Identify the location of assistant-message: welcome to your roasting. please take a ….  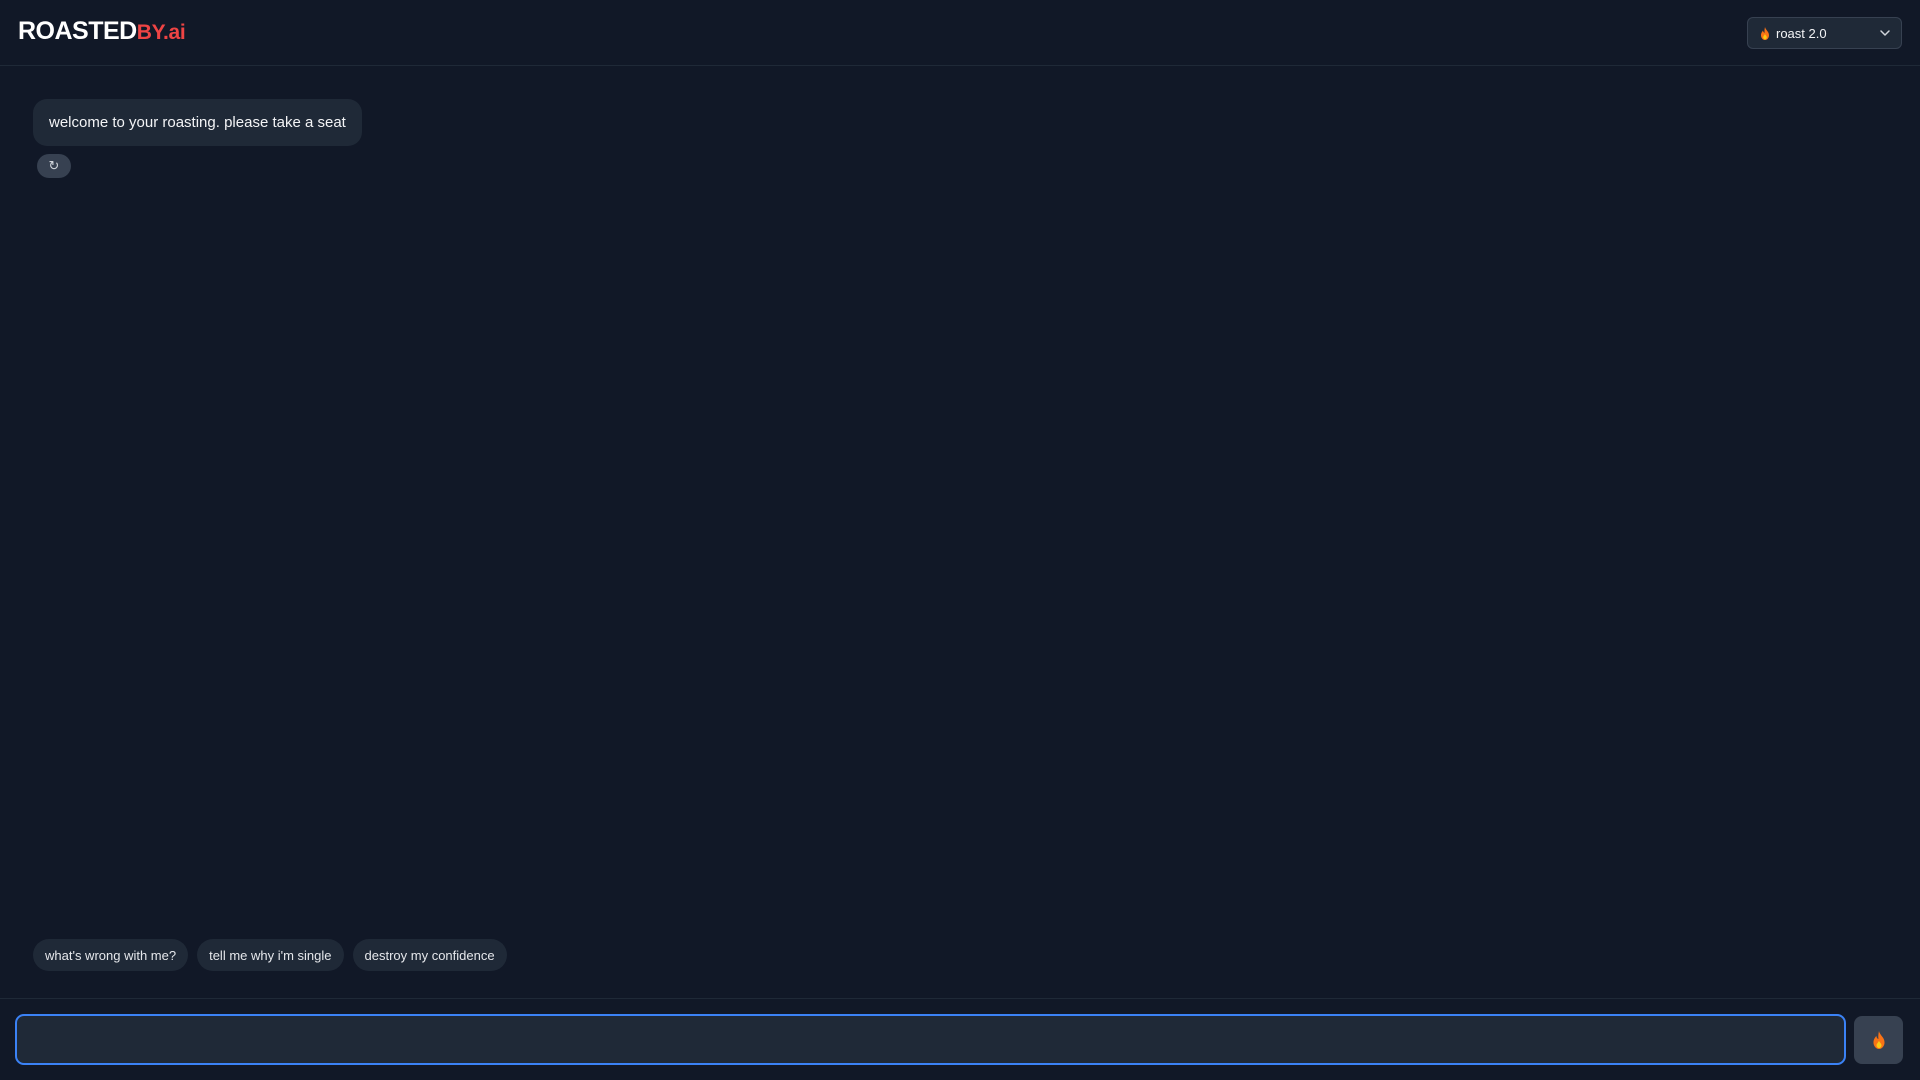
(197, 122).